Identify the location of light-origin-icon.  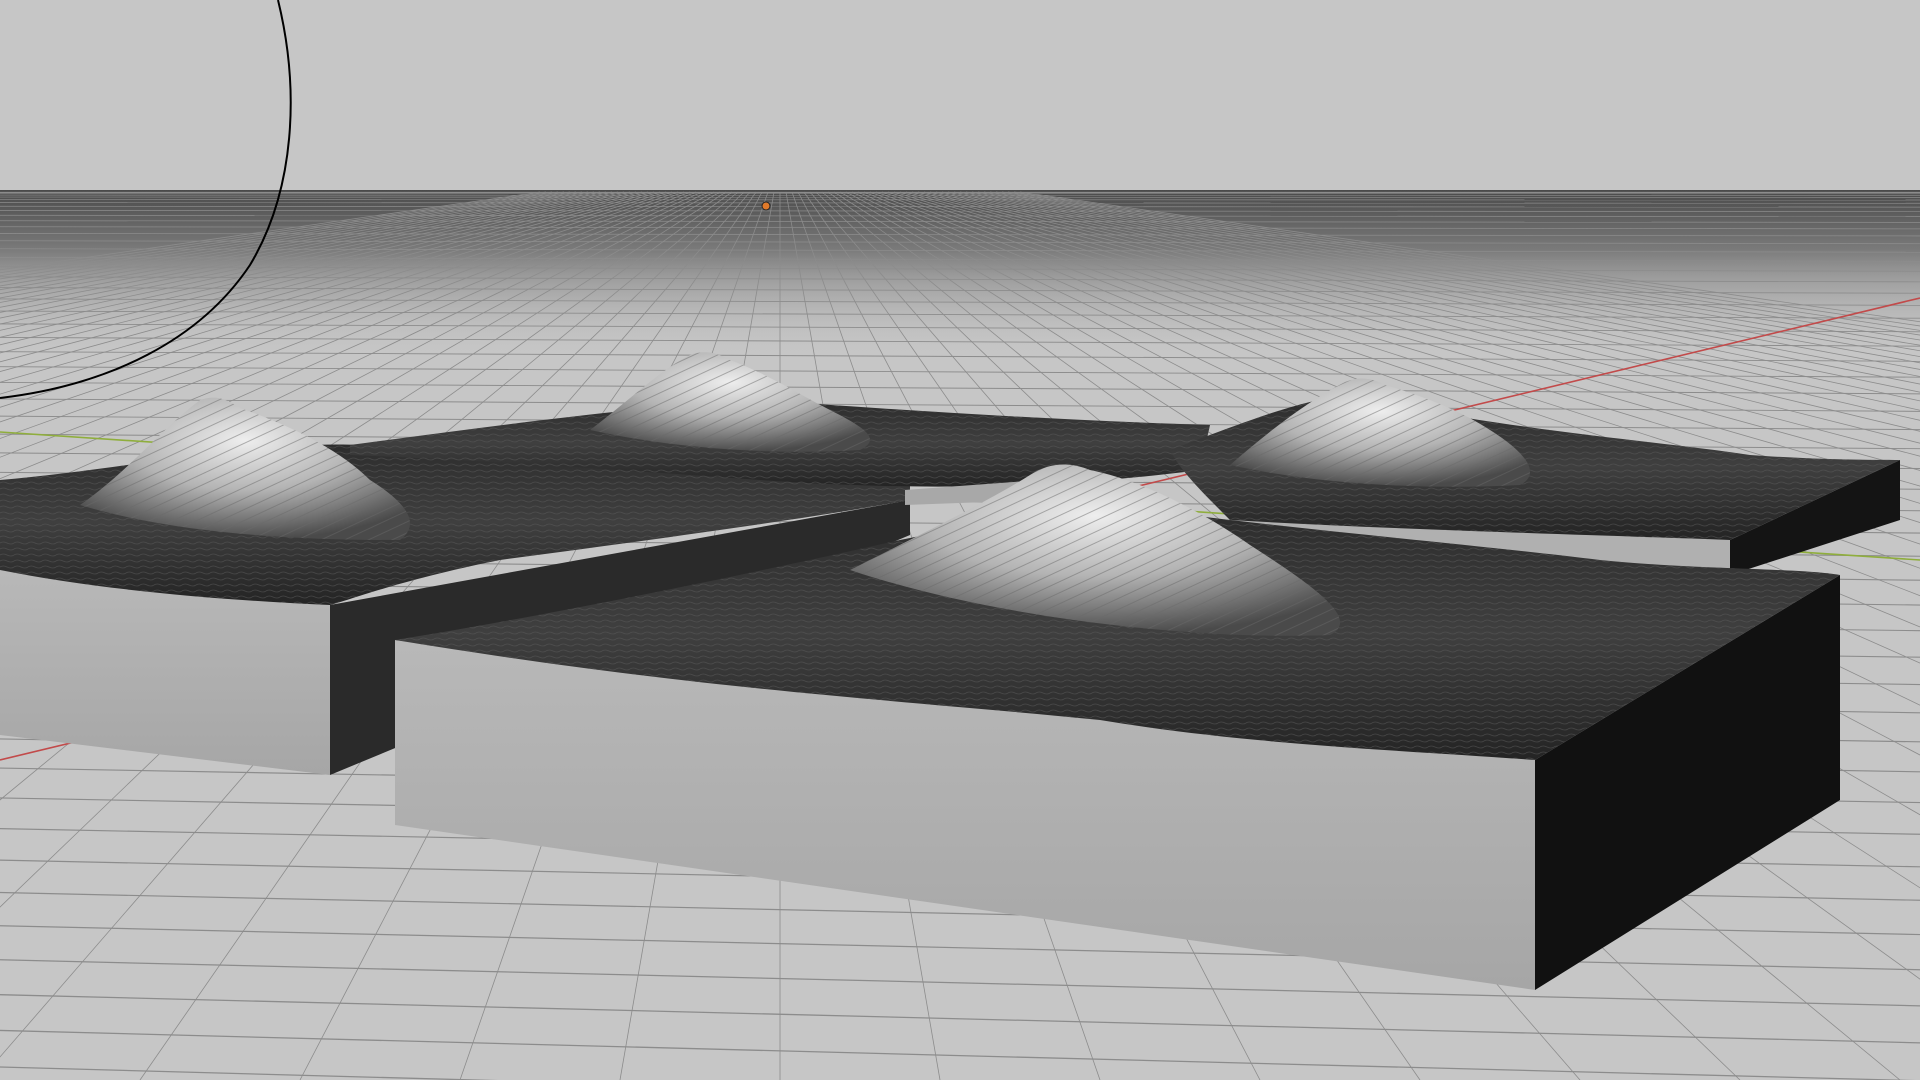
(766, 206).